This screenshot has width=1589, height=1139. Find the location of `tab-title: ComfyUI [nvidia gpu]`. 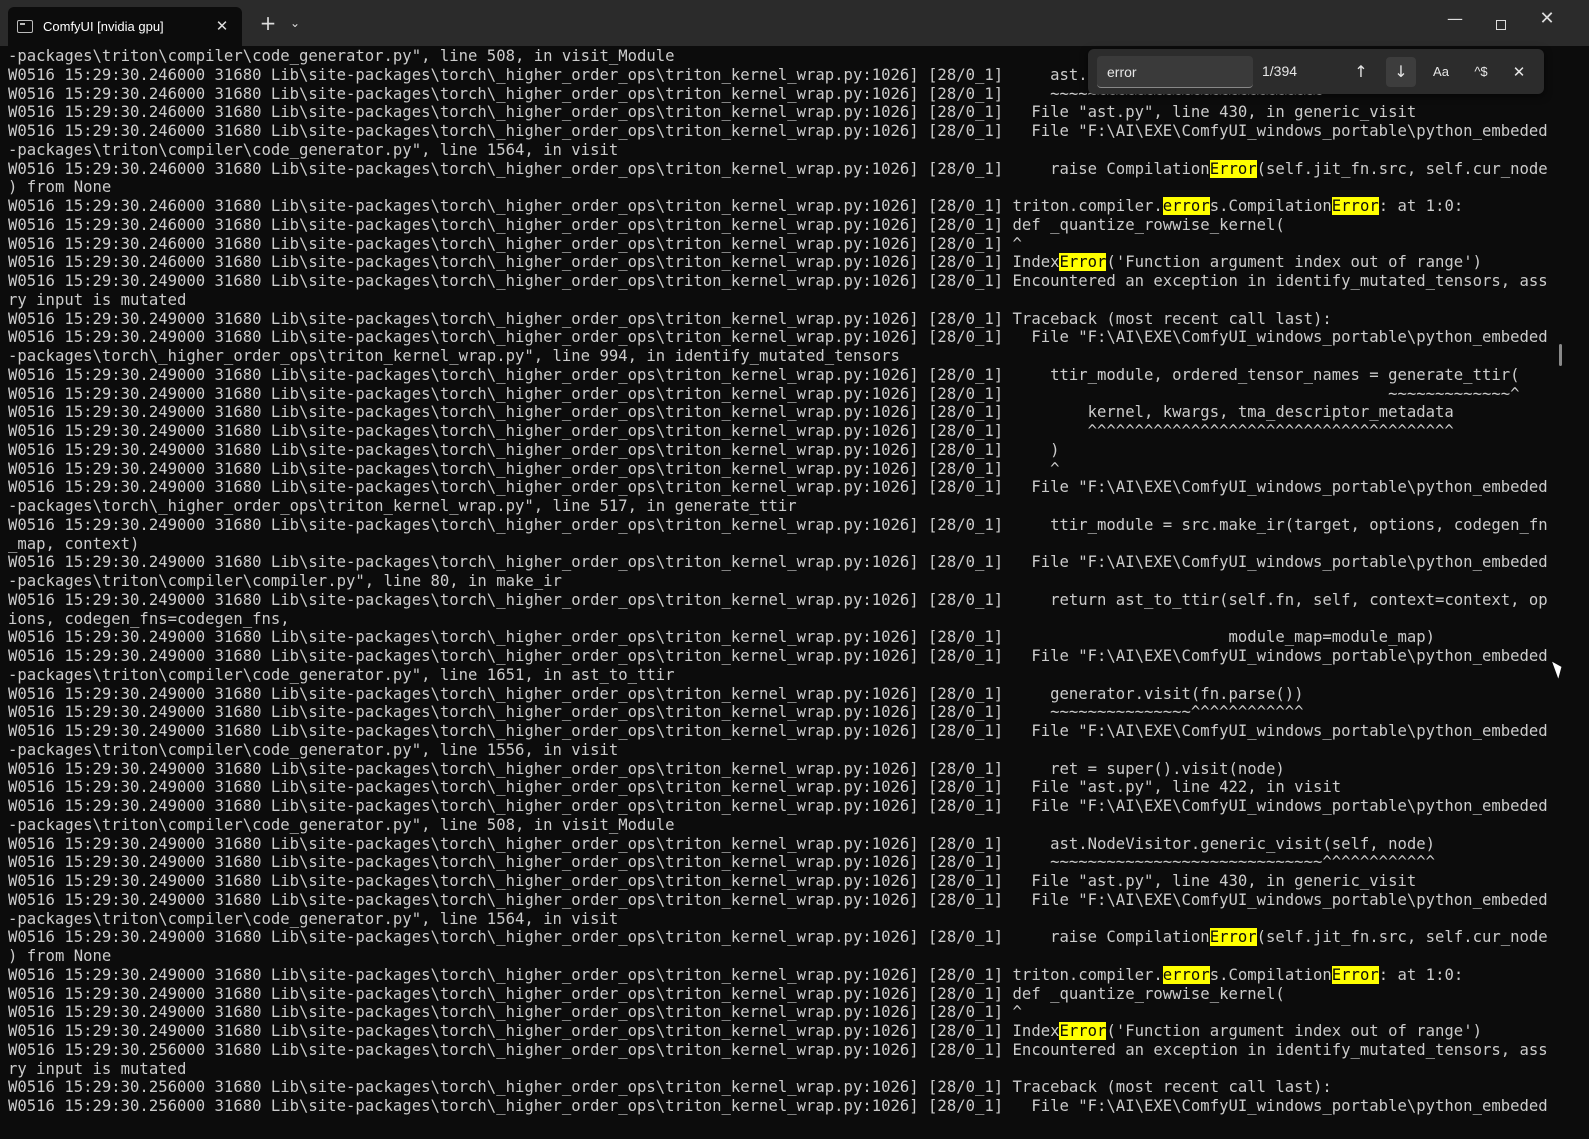

tab-title: ComfyUI [nvidia gpu] is located at coordinates (103, 26).